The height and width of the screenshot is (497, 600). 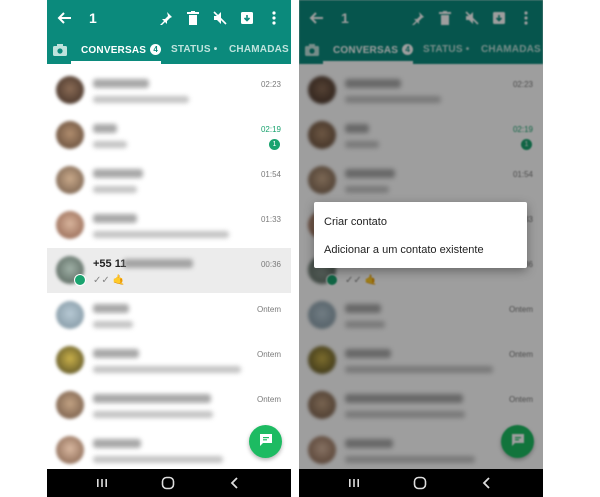 What do you see at coordinates (270, 264) in the screenshot?
I see `chat-time: 00:36` at bounding box center [270, 264].